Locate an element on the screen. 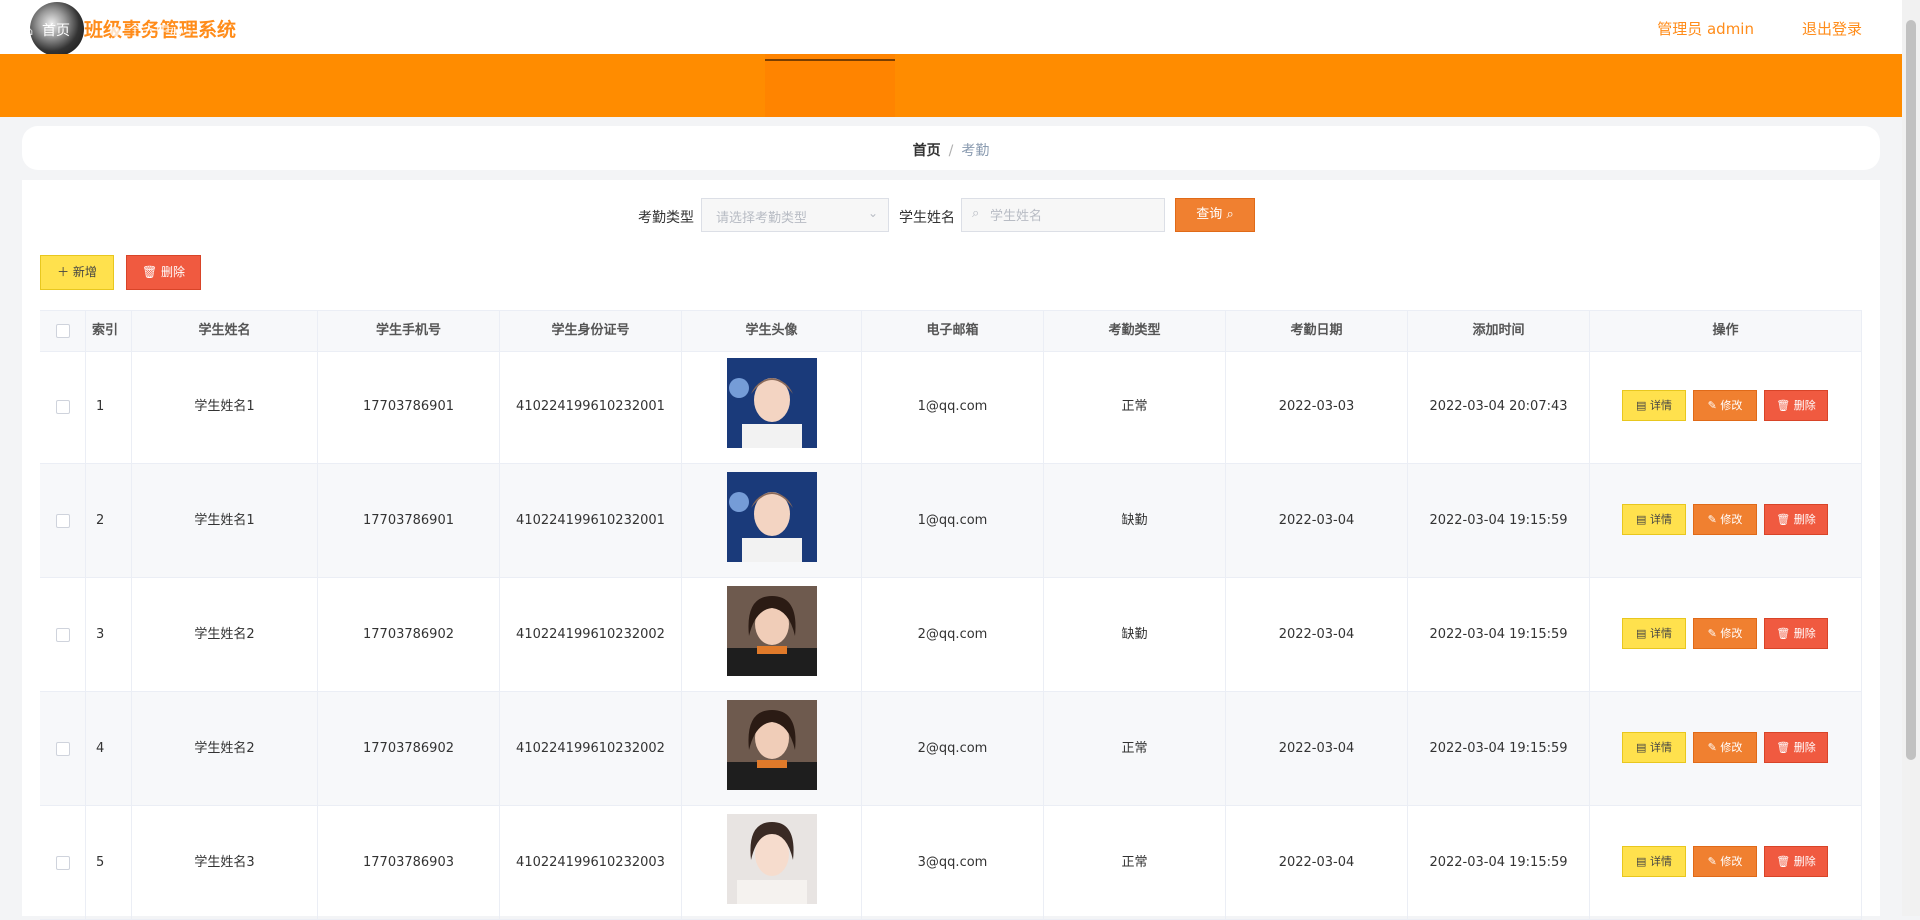  nav-item-rewards: ≡ 奖惩管理 ▾ is located at coordinates (567, 31).